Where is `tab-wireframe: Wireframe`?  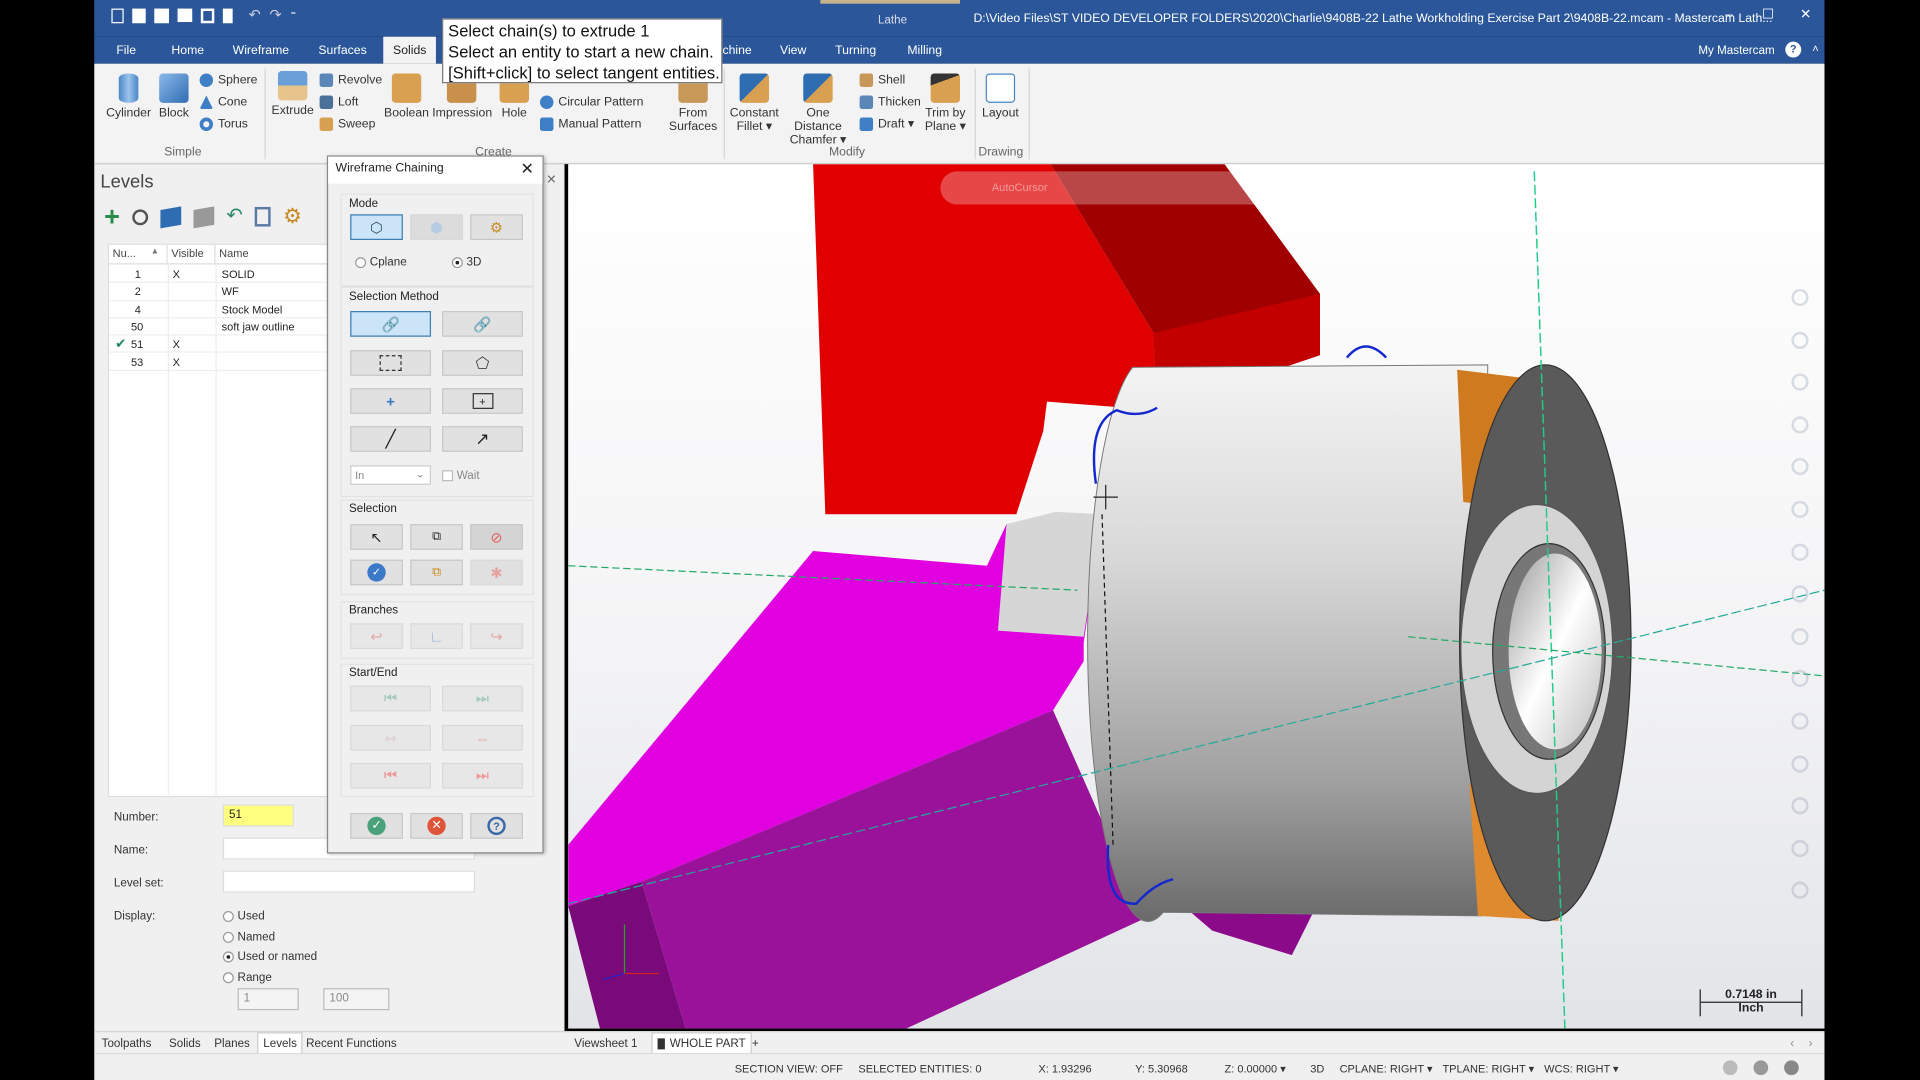 tab-wireframe: Wireframe is located at coordinates (261, 50).